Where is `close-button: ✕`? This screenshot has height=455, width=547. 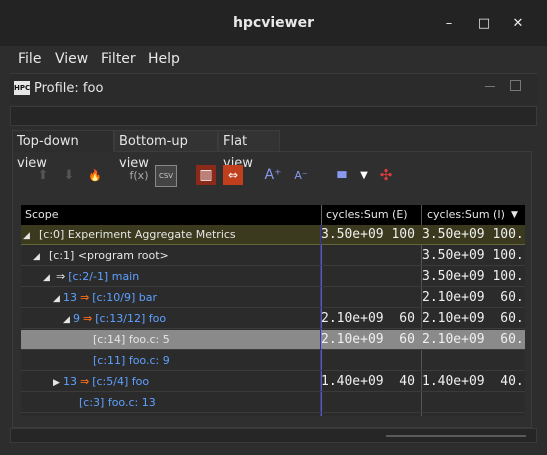
close-button: ✕ is located at coordinates (518, 23).